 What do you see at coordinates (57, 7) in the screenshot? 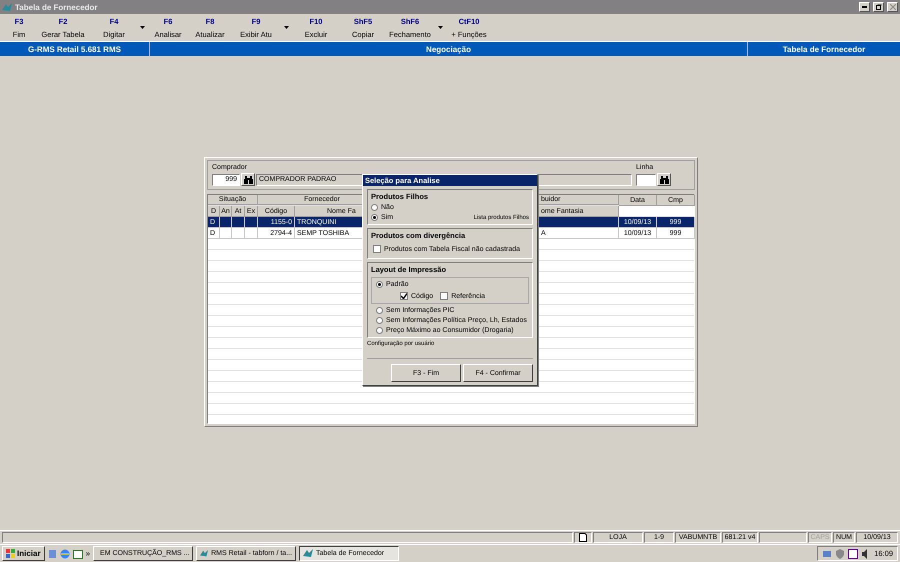
I see `window-title: Tabela de Fornecedor` at bounding box center [57, 7].